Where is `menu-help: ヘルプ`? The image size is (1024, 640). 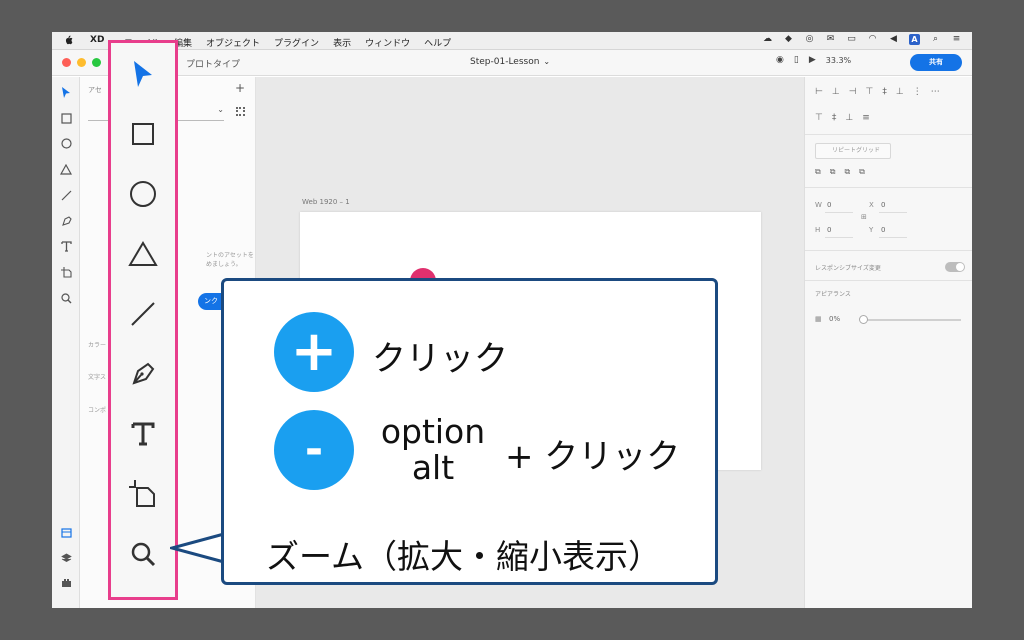 menu-help: ヘルプ is located at coordinates (437, 42).